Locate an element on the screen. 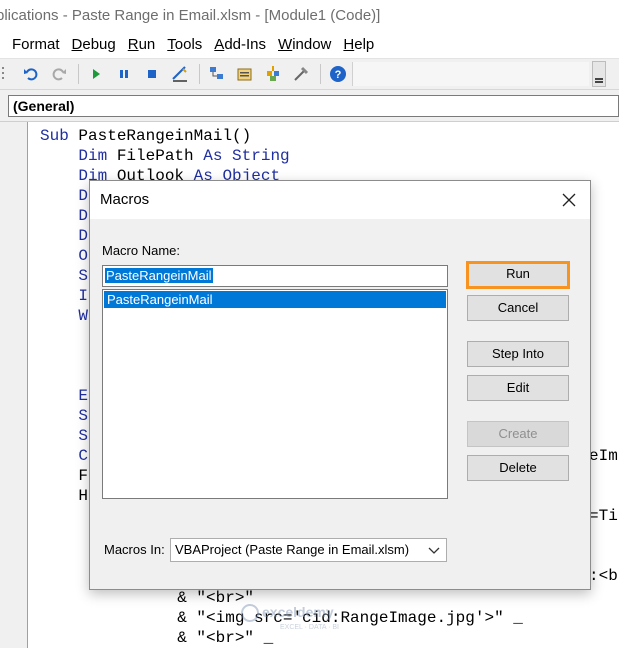 This screenshot has height=648, width=619. macros-in-value: VBAProject (Paste Range in Email.xlsm) is located at coordinates (292, 549).